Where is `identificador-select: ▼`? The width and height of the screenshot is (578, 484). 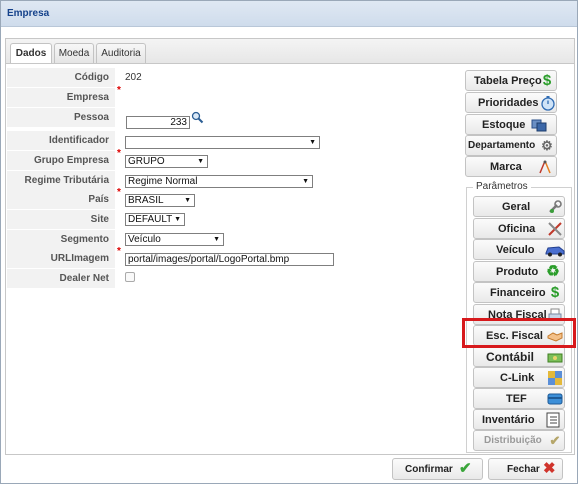 identificador-select: ▼ is located at coordinates (222, 142).